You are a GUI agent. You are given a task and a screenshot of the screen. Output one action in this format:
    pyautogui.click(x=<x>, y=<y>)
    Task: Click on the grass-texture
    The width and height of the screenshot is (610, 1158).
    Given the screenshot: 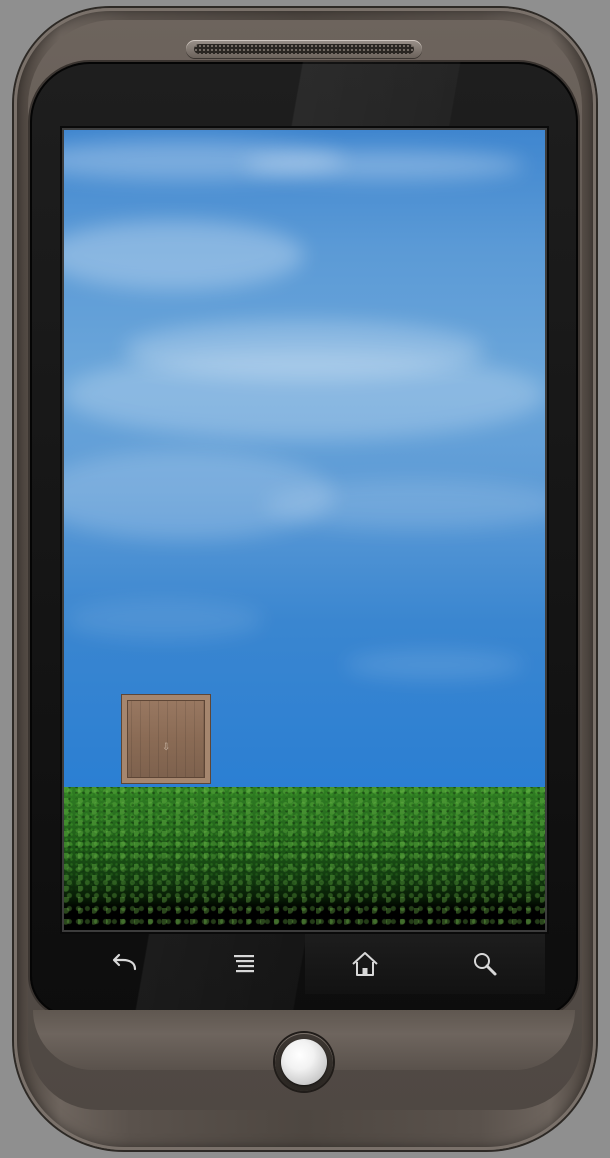 What is the action you would take?
    pyautogui.click(x=304, y=842)
    